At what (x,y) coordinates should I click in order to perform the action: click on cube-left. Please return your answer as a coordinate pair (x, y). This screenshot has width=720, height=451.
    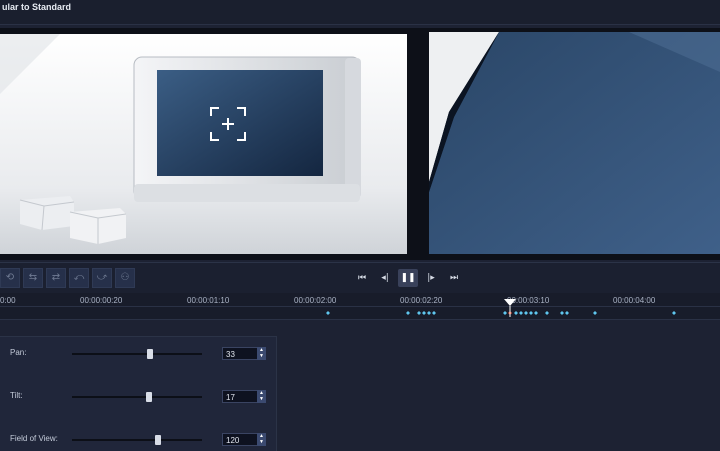
    Looking at the image, I should click on (47, 213).